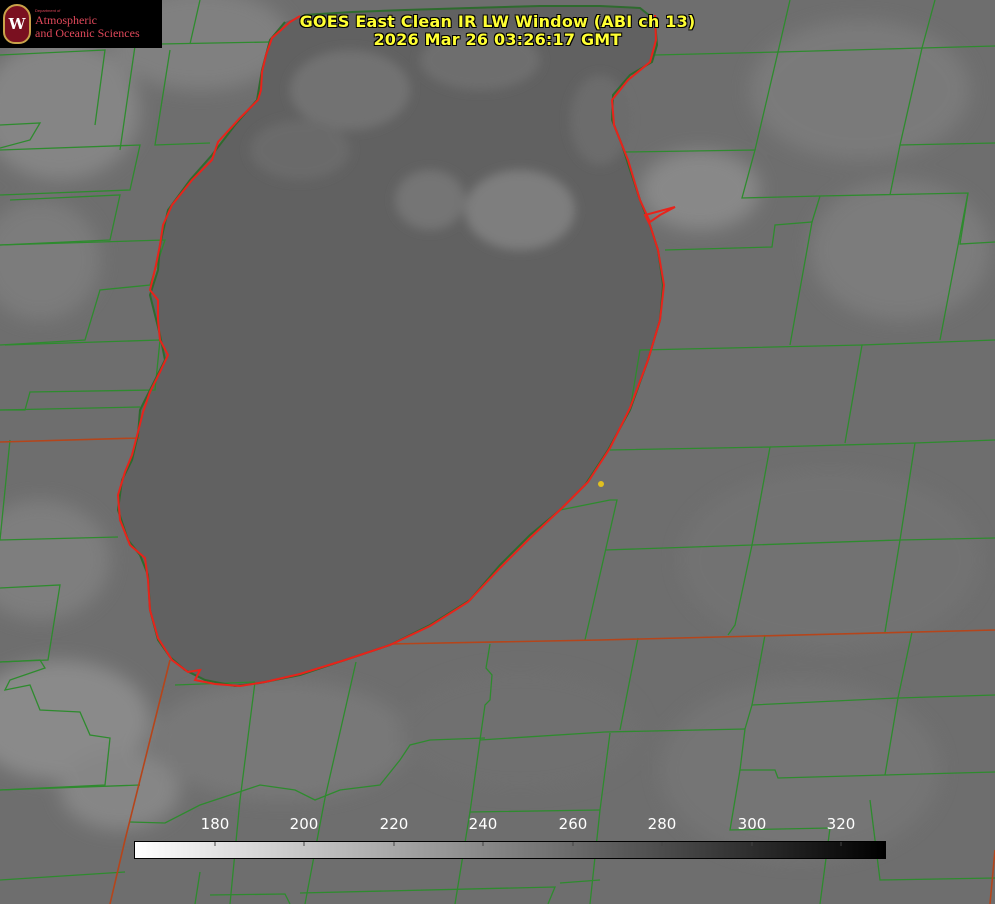 This screenshot has height=904, width=995. I want to click on colorbar-tick-label: 180, so click(215, 824).